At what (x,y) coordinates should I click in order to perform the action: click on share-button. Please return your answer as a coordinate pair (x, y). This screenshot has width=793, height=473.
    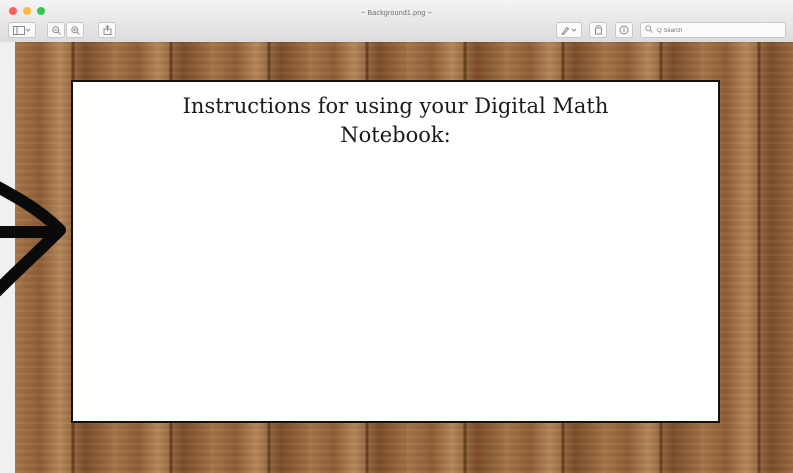
    Looking at the image, I should click on (107, 30).